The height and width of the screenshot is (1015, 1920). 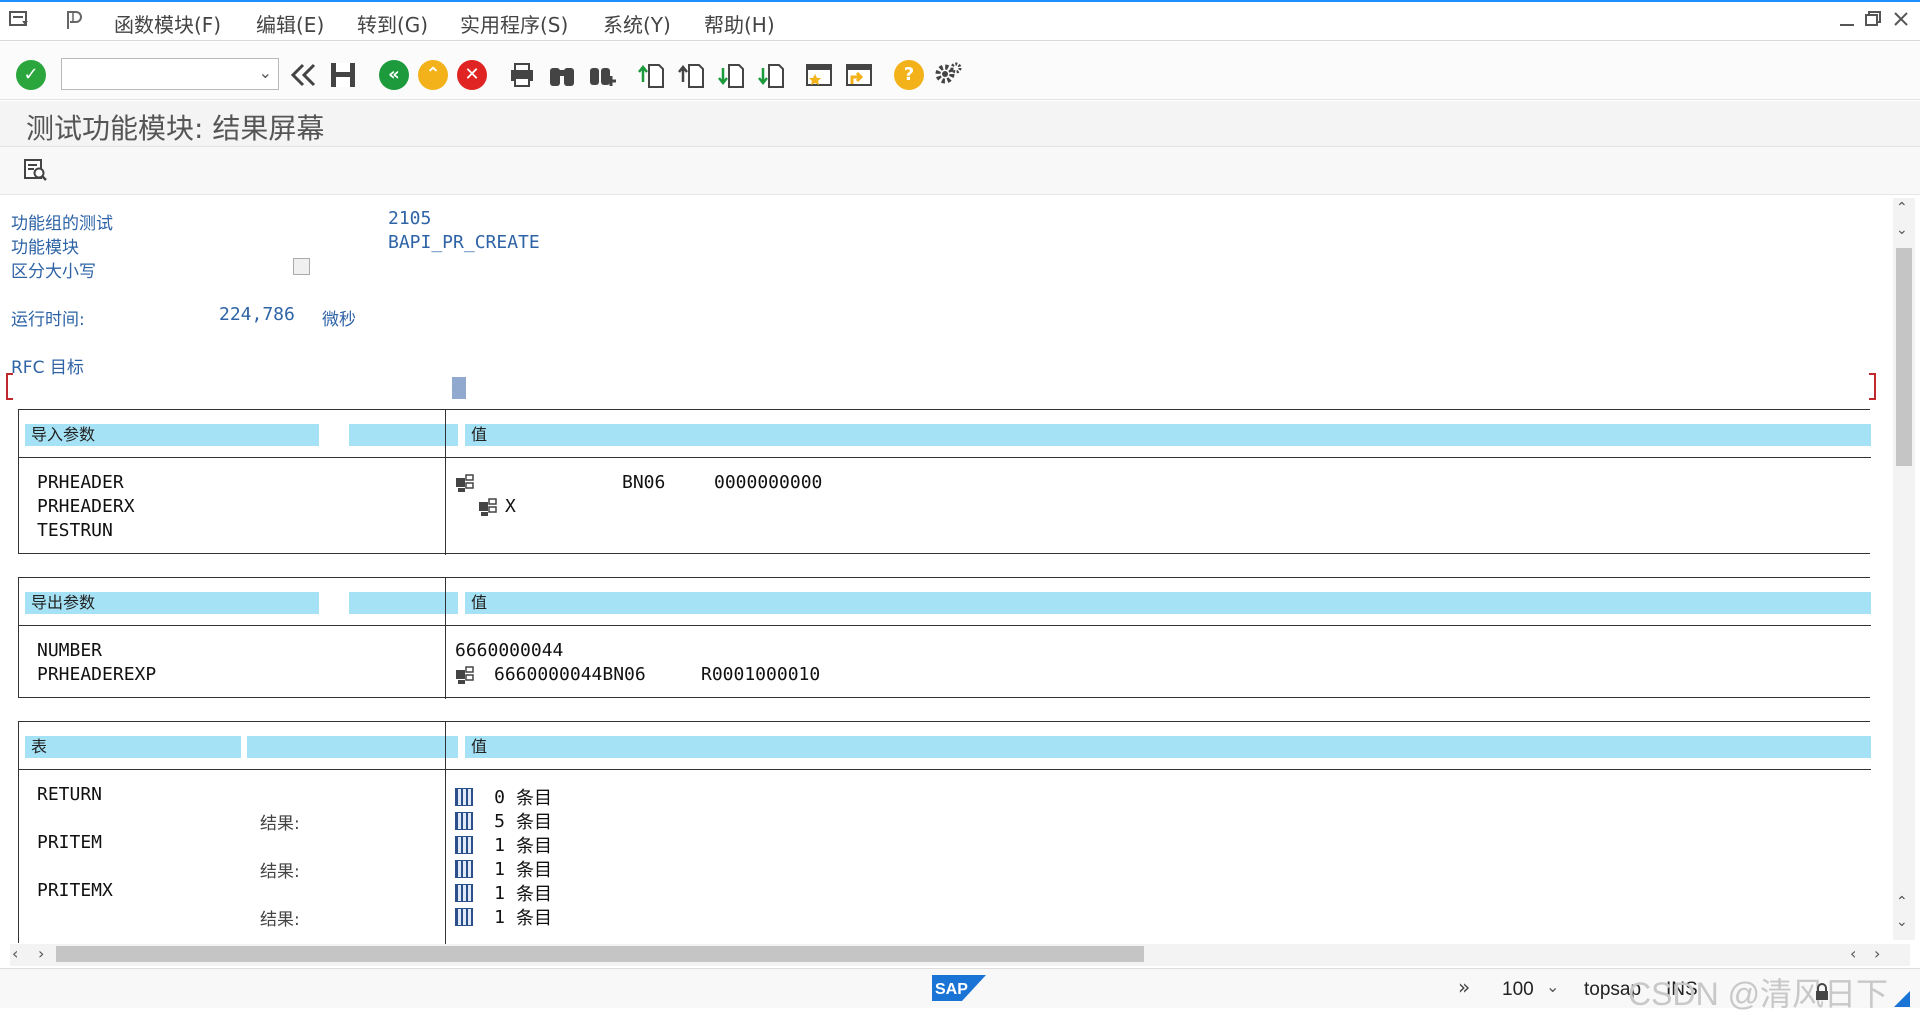 I want to click on corner-marker-right, so click(x=1872, y=386).